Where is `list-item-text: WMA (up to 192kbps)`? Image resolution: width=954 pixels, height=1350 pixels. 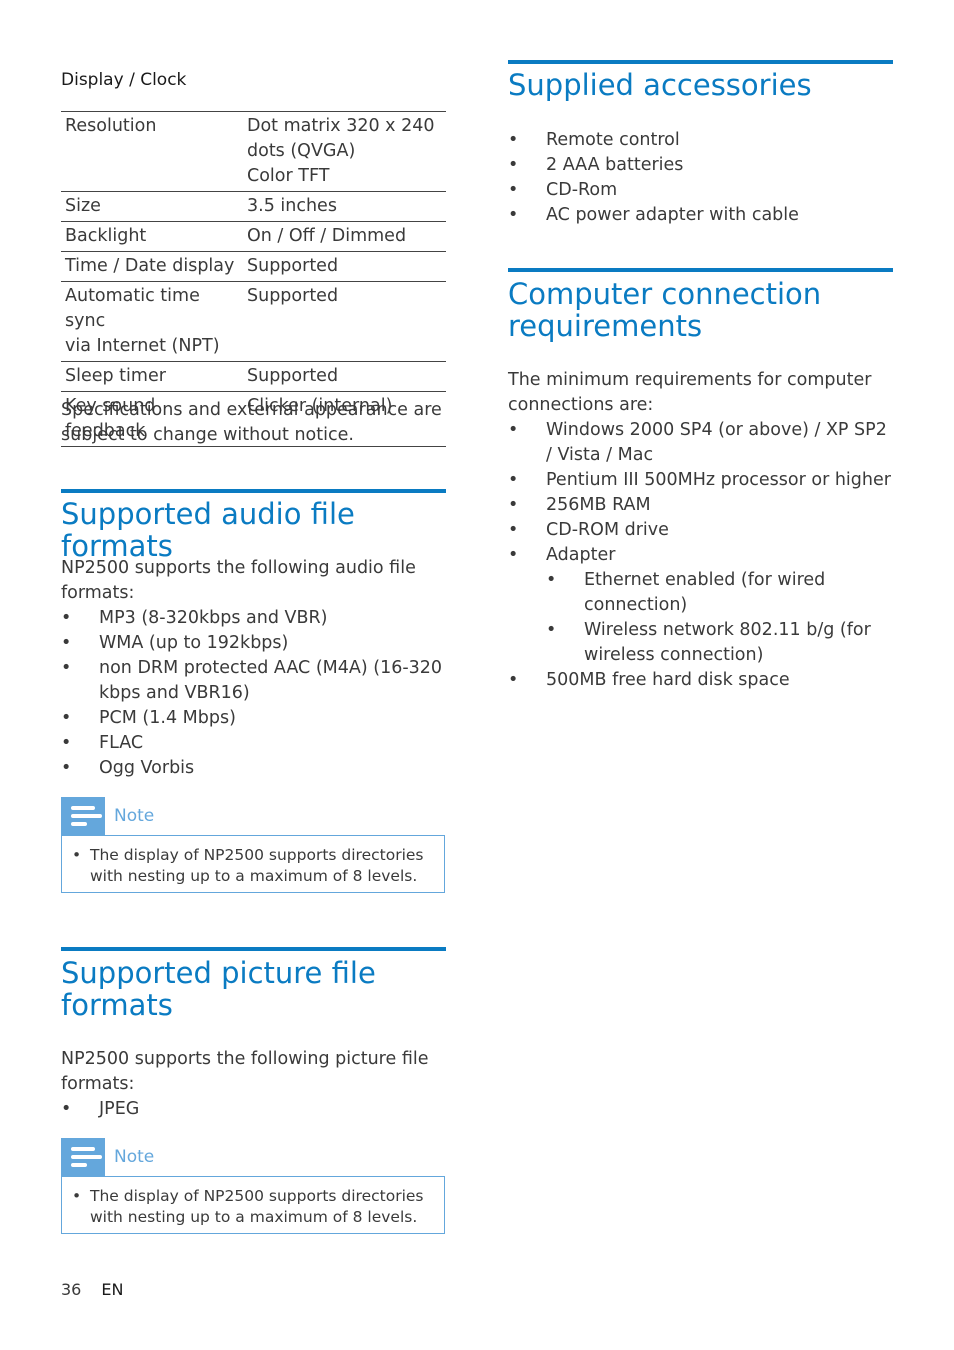 list-item-text: WMA (up to 192kbps) is located at coordinates (194, 643).